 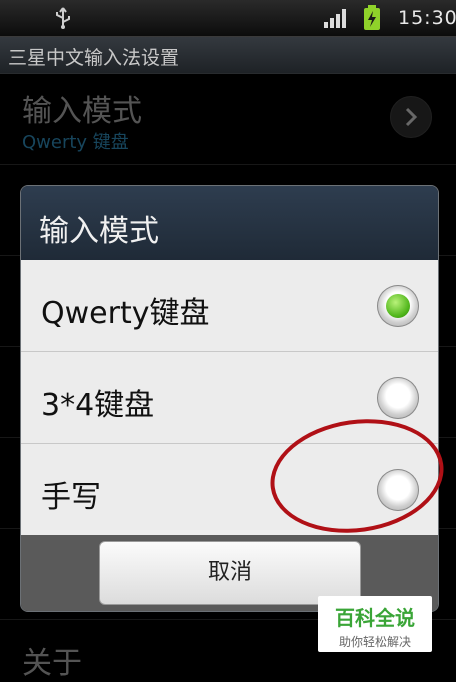 What do you see at coordinates (375, 618) in the screenshot?
I see `watermark-text: 百科全说` at bounding box center [375, 618].